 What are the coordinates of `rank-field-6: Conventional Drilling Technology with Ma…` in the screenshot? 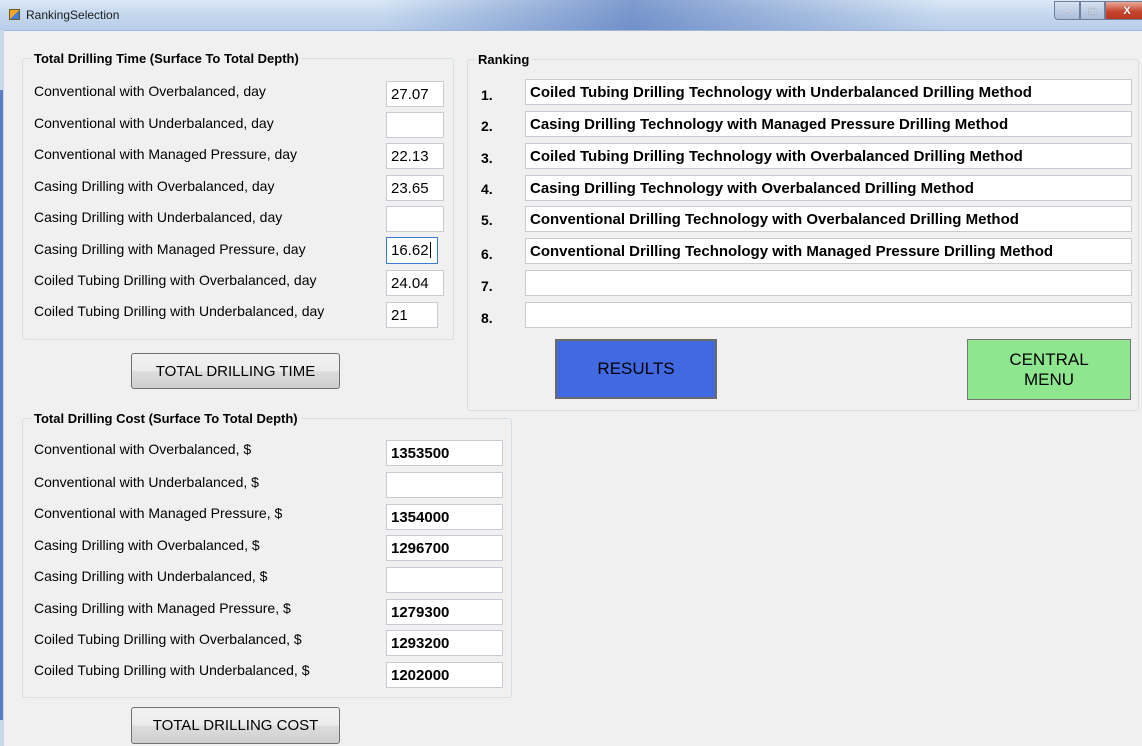 It's located at (828, 251).